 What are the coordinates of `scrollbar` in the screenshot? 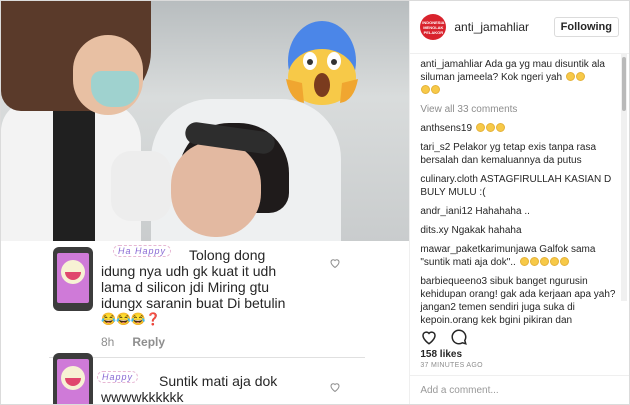 It's located at (624, 177).